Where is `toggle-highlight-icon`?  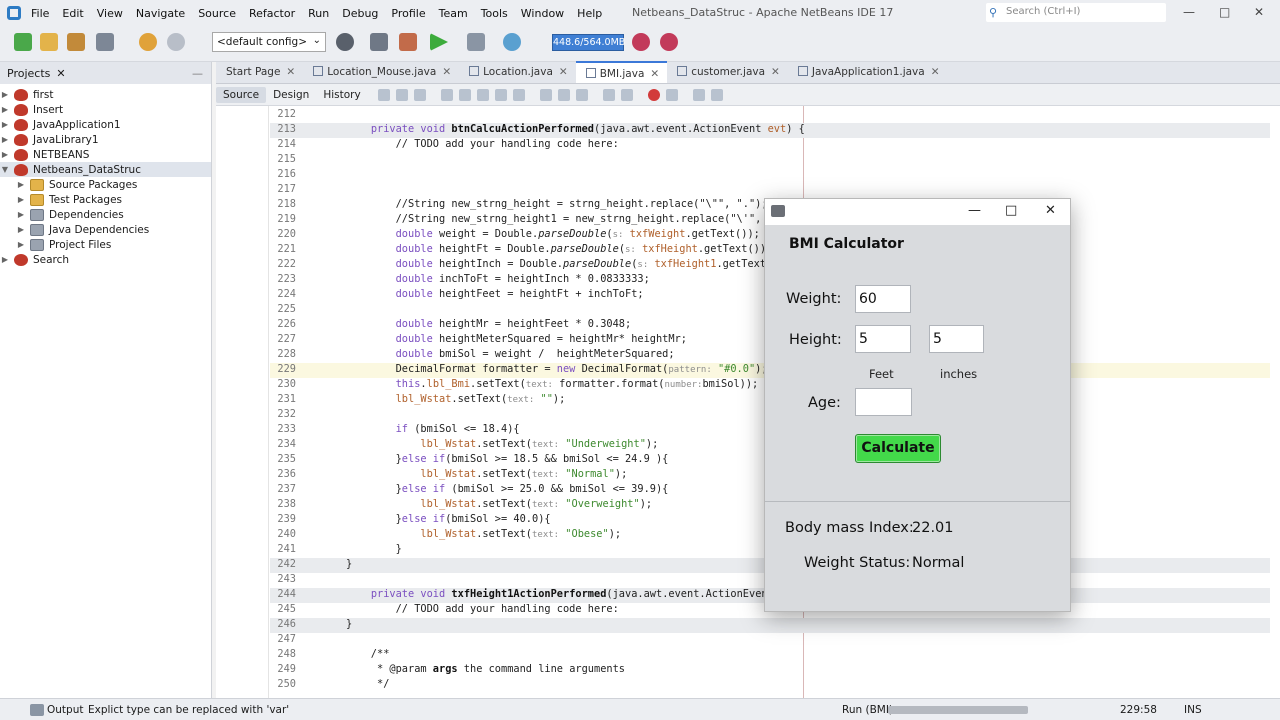
toggle-highlight-icon is located at coordinates (500, 94).